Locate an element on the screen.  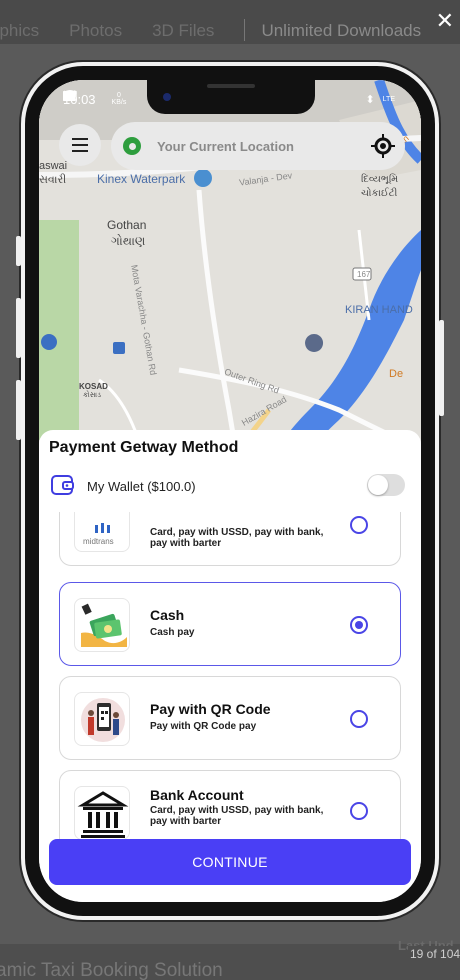
payment-option-name: Bank Account is located at coordinates (197, 795).